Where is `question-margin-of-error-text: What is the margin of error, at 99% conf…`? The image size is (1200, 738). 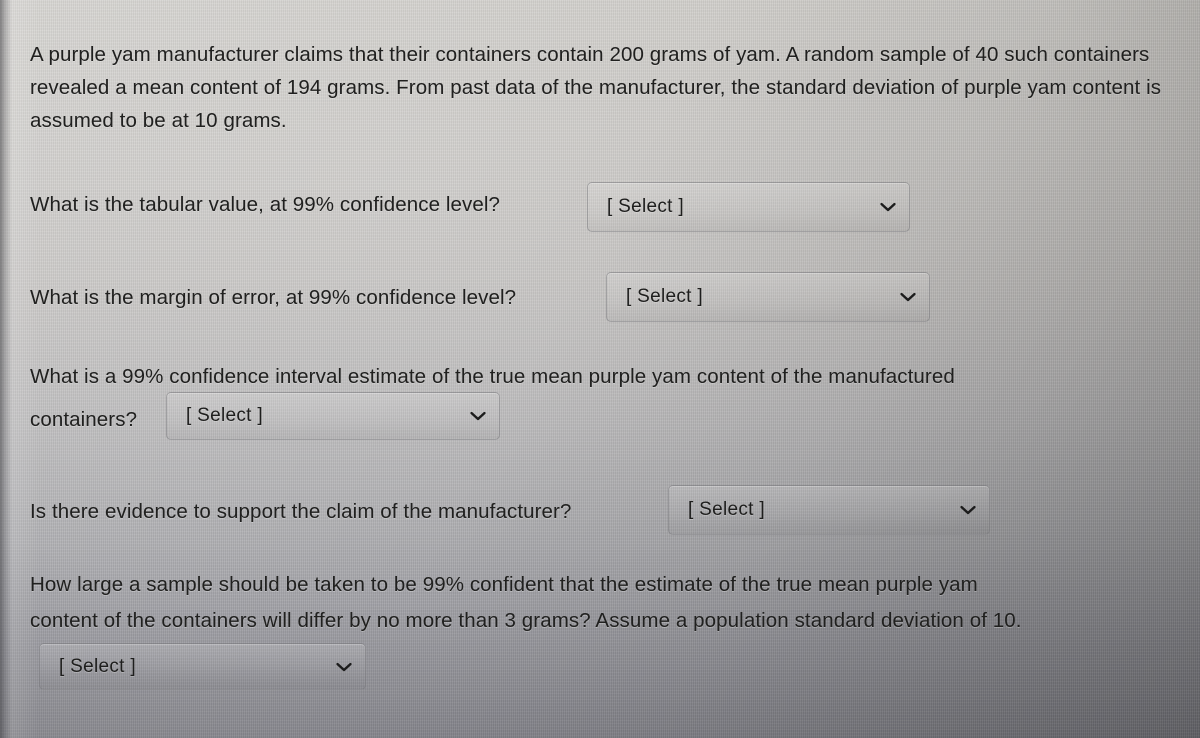
question-margin-of-error-text: What is the margin of error, at 99% conf… is located at coordinates (273, 297).